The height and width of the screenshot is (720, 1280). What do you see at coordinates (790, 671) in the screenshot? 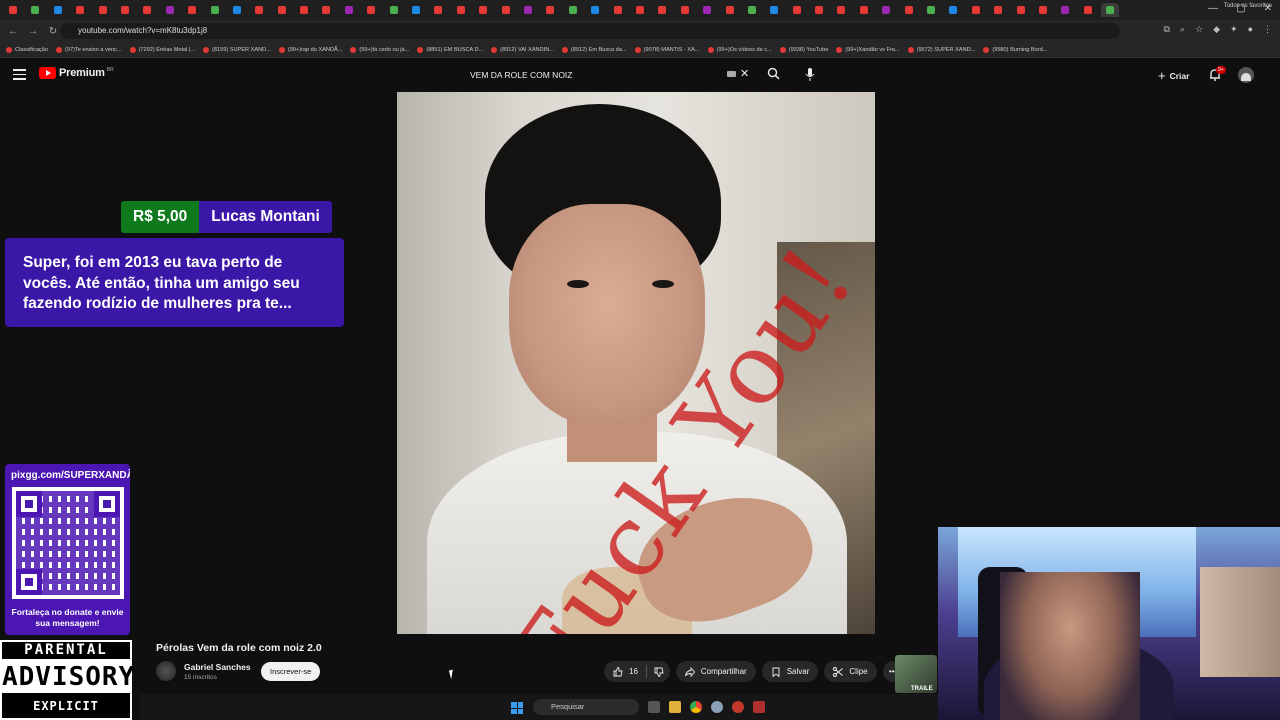
I see `save-button: Salvar` at bounding box center [790, 671].